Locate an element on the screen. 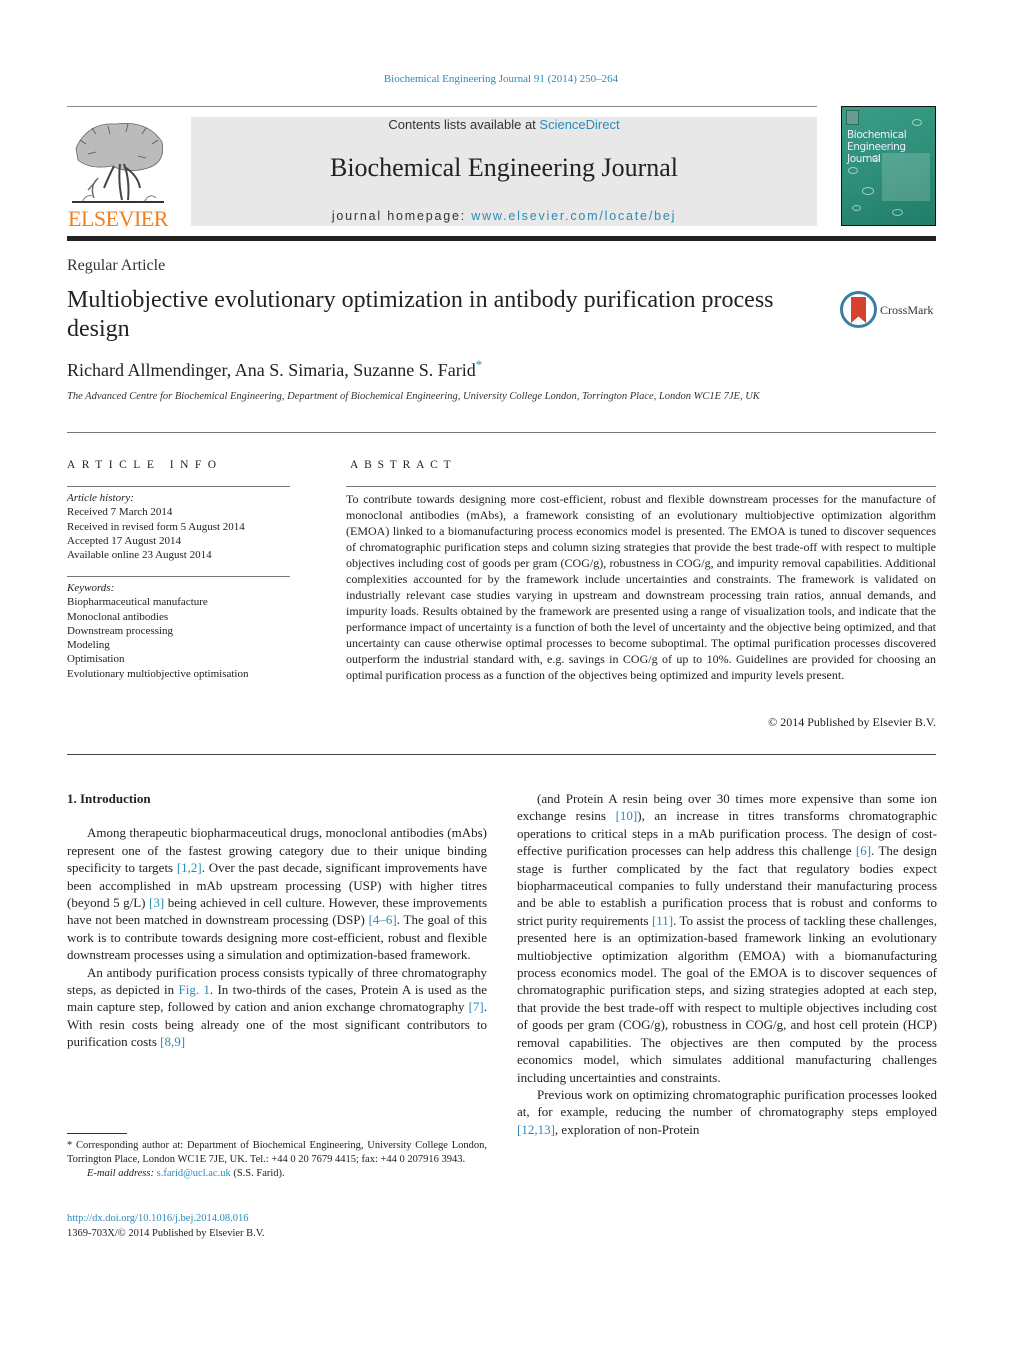  citation-link: [1,2] is located at coordinates (189, 867).